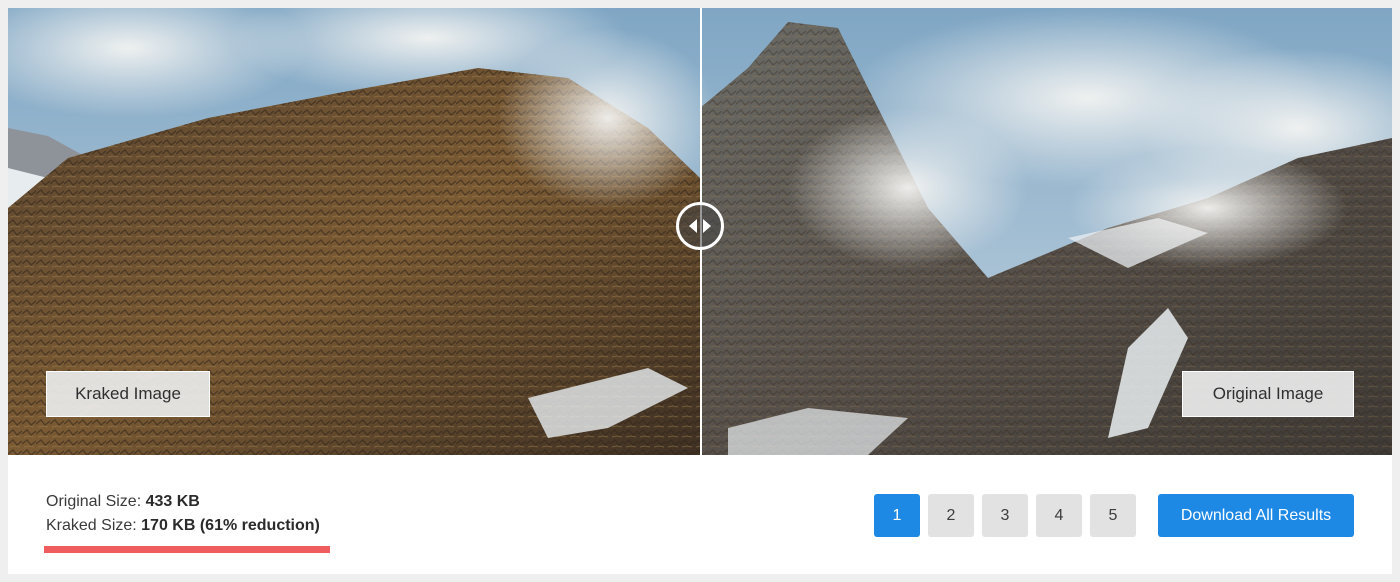  What do you see at coordinates (96, 501) in the screenshot?
I see `original-size-label: Original Size:` at bounding box center [96, 501].